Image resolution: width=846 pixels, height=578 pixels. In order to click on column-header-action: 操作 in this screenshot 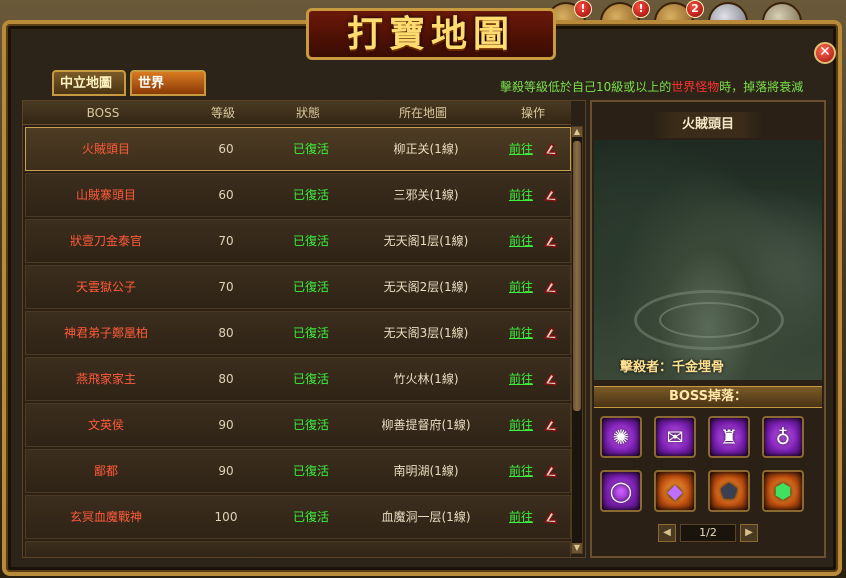, I will do `click(532, 113)`.